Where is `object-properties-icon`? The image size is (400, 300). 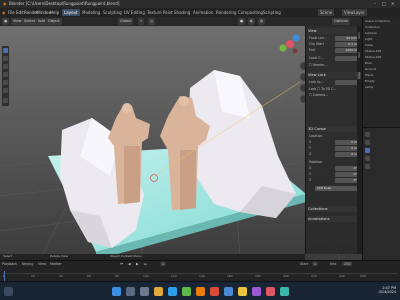
object-properties-icon is located at coordinates (367, 150).